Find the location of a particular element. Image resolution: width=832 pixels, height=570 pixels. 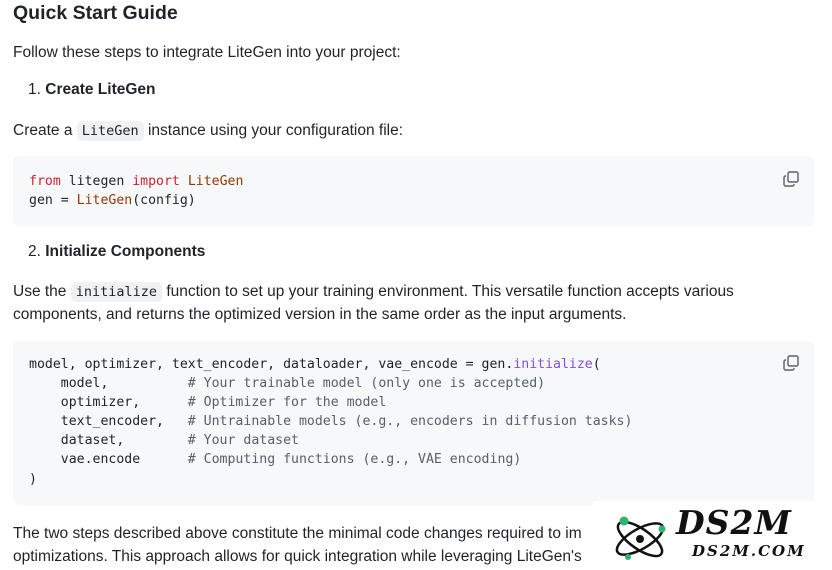

watermark-url: DS2M.COM is located at coordinates (749, 551).